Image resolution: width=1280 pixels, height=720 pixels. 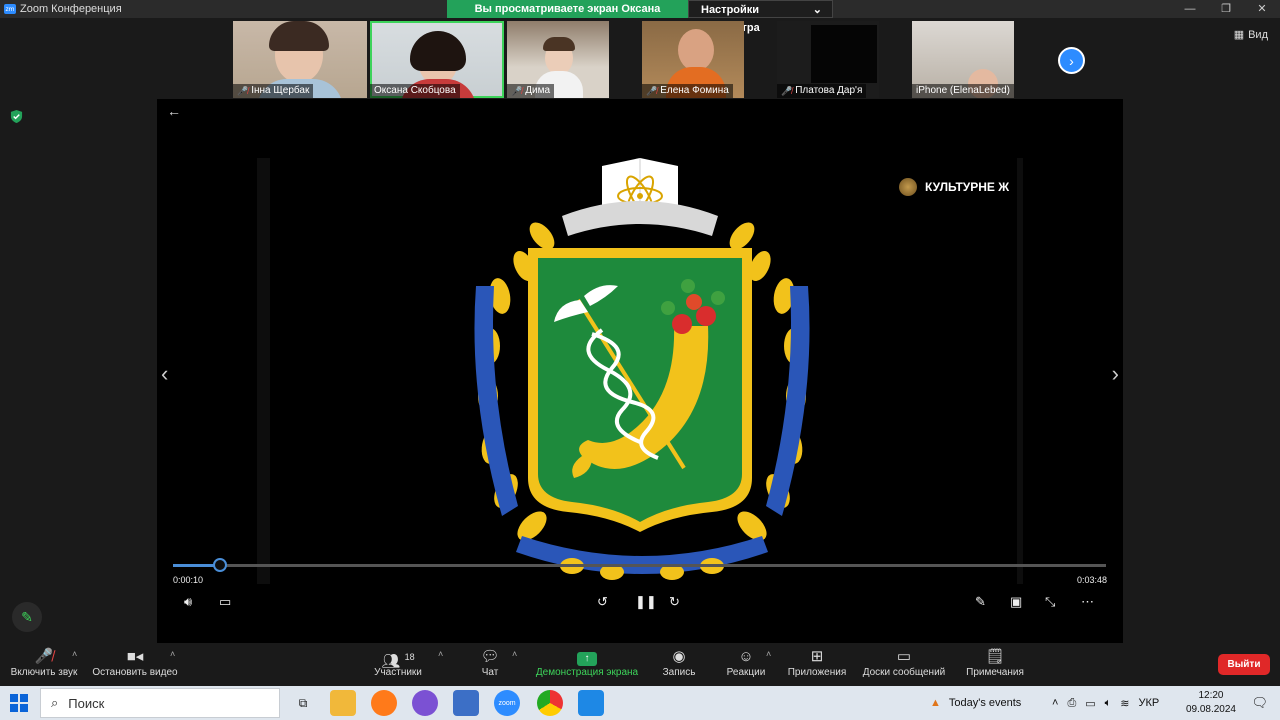 I want to click on participant-tile: 🎤̸ Елена Фомина, so click(x=693, y=59).